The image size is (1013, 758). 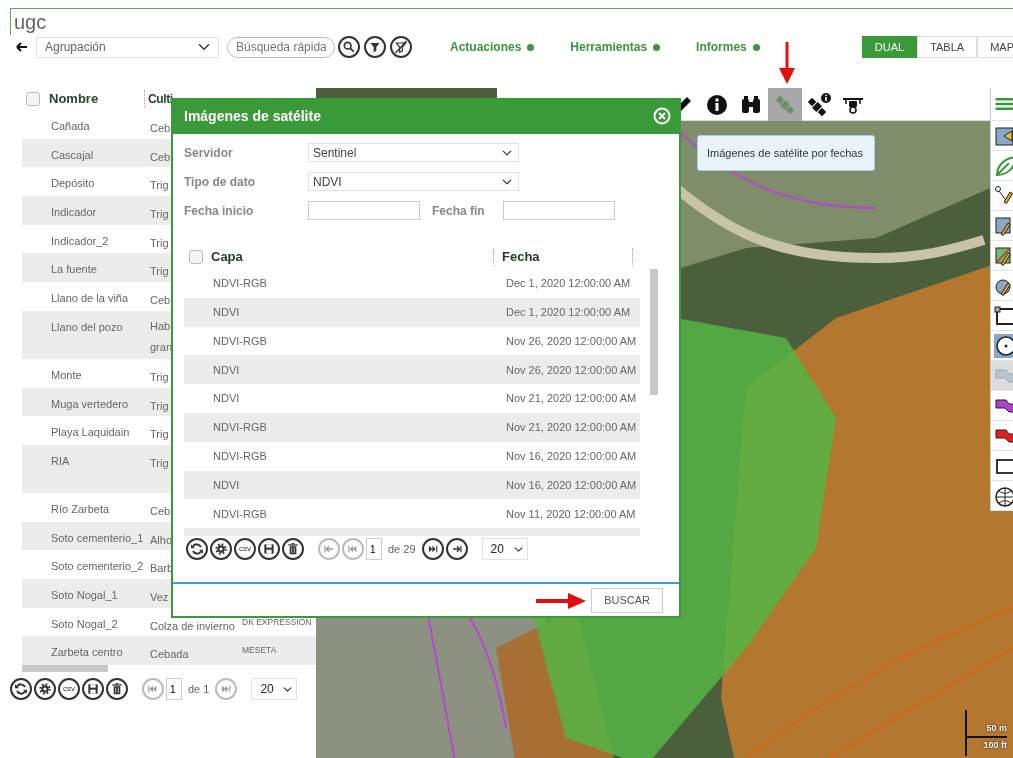 What do you see at coordinates (127, 47) in the screenshot?
I see `grouping-select: Agrupación` at bounding box center [127, 47].